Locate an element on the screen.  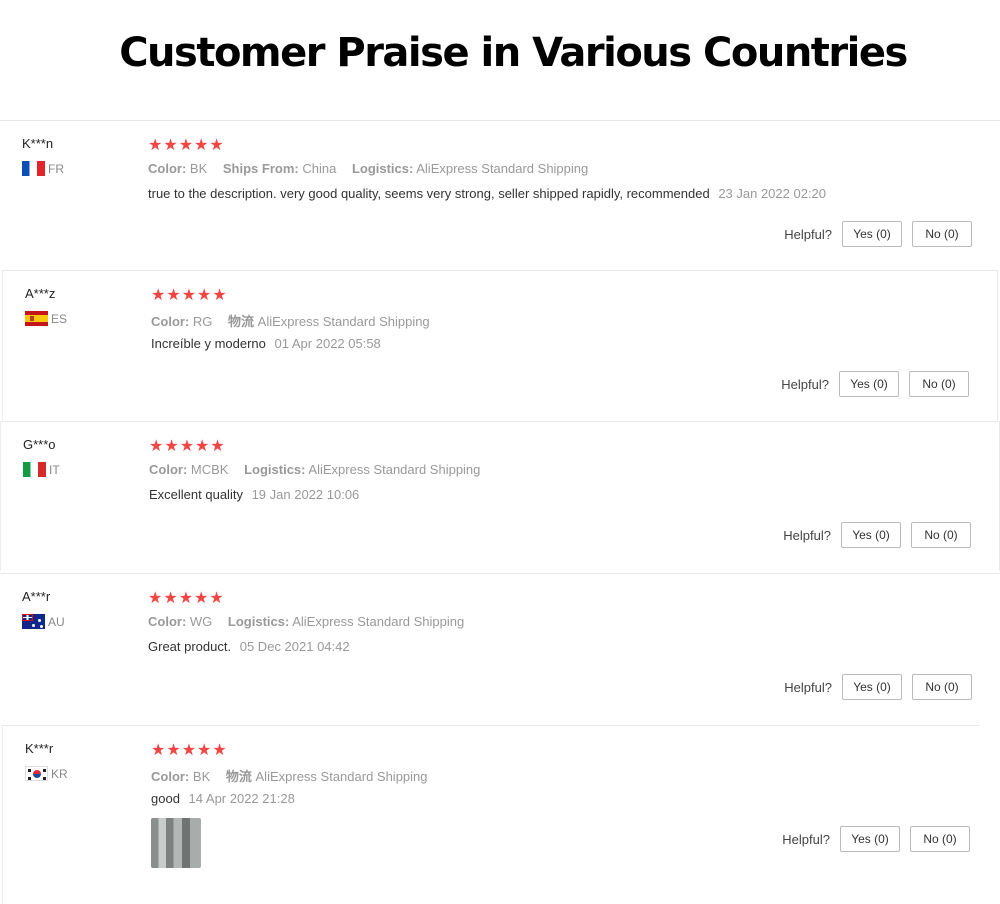
review-body: Great product. is located at coordinates (190, 646).